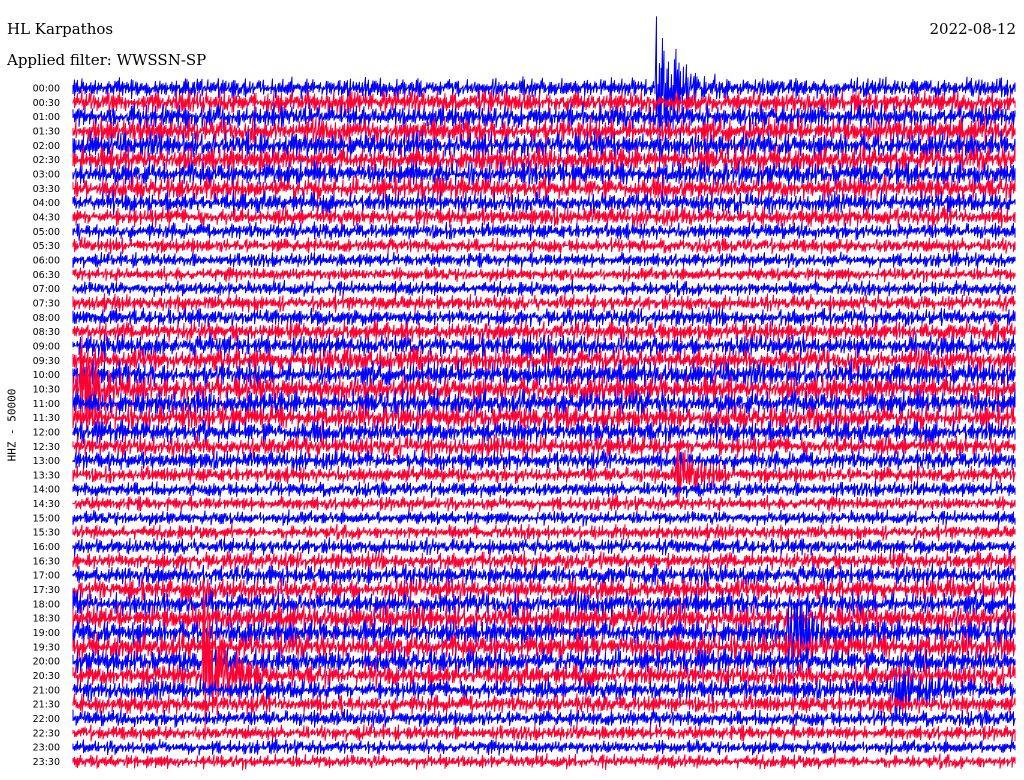 This screenshot has height=780, width=1024. Describe the element at coordinates (46, 303) in the screenshot. I see `row-time-label: 07:30` at that location.